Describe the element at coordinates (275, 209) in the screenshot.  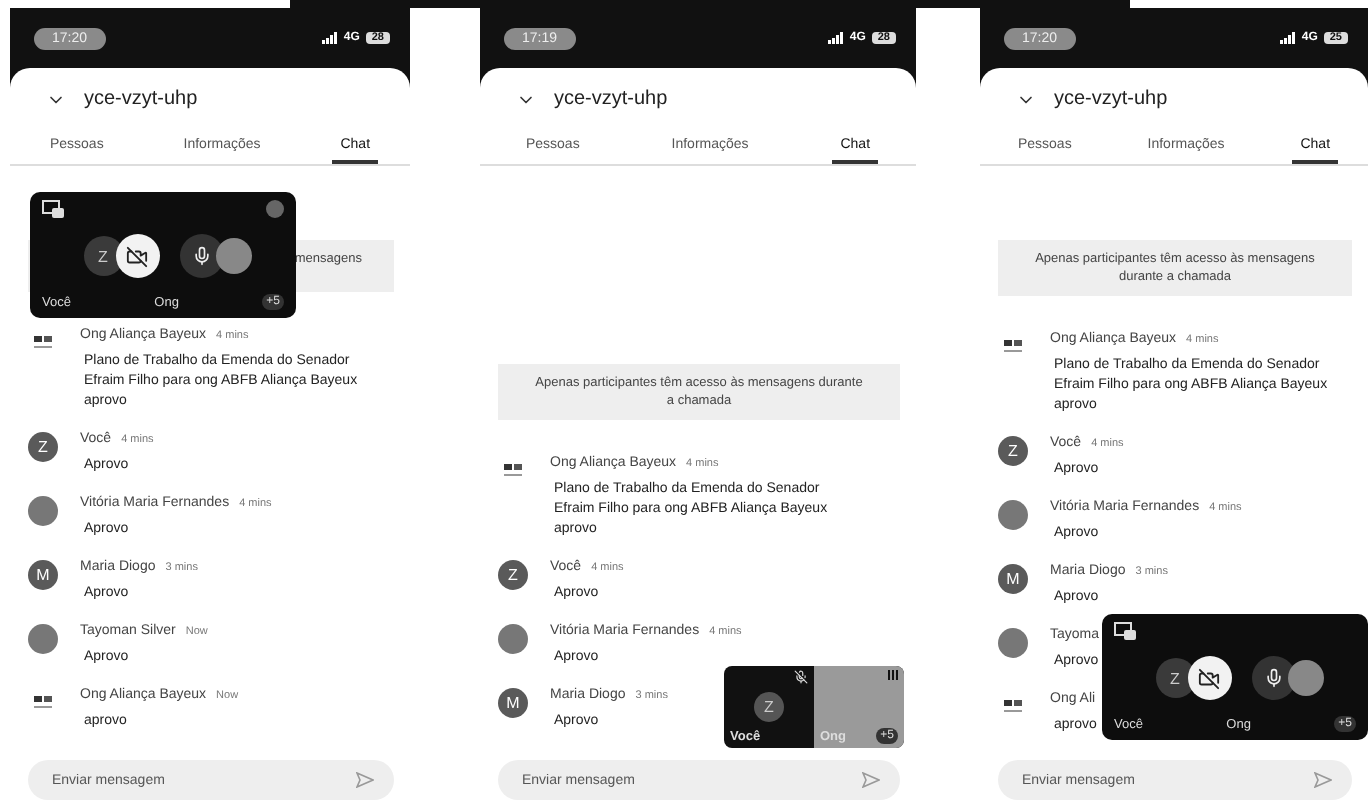
I see `expand-icon` at that location.